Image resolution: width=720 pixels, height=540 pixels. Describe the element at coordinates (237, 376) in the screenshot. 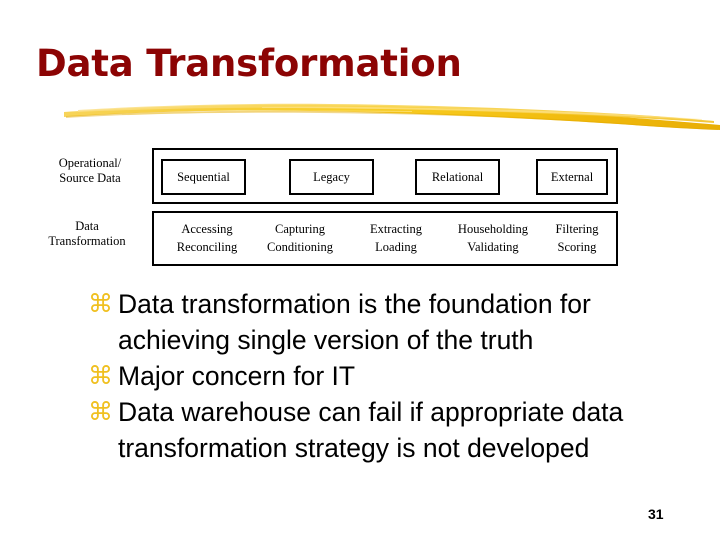

I see `bullet-list-item-text: Major concern for IT` at that location.